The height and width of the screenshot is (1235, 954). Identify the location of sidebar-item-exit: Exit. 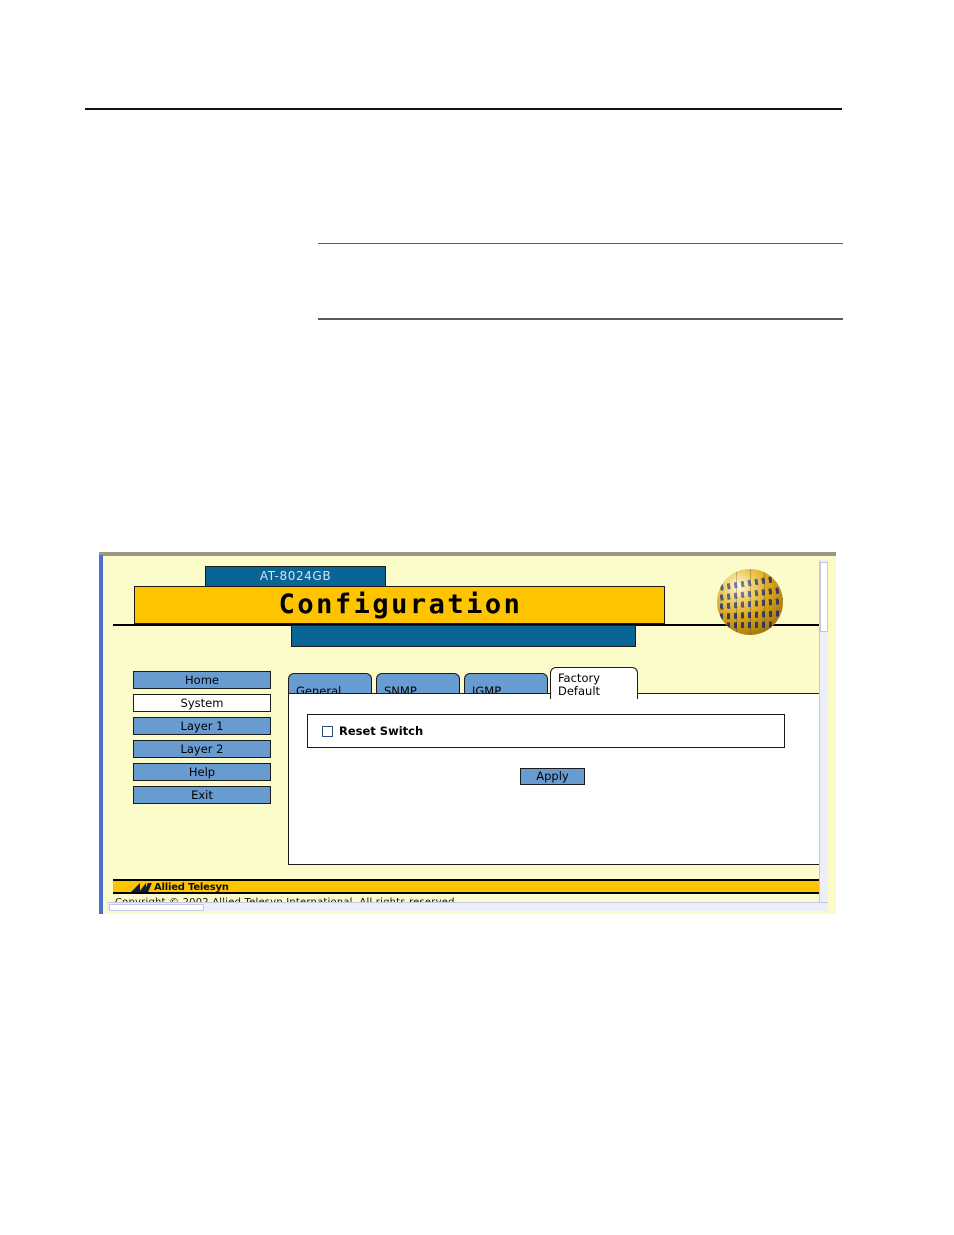
(202, 795).